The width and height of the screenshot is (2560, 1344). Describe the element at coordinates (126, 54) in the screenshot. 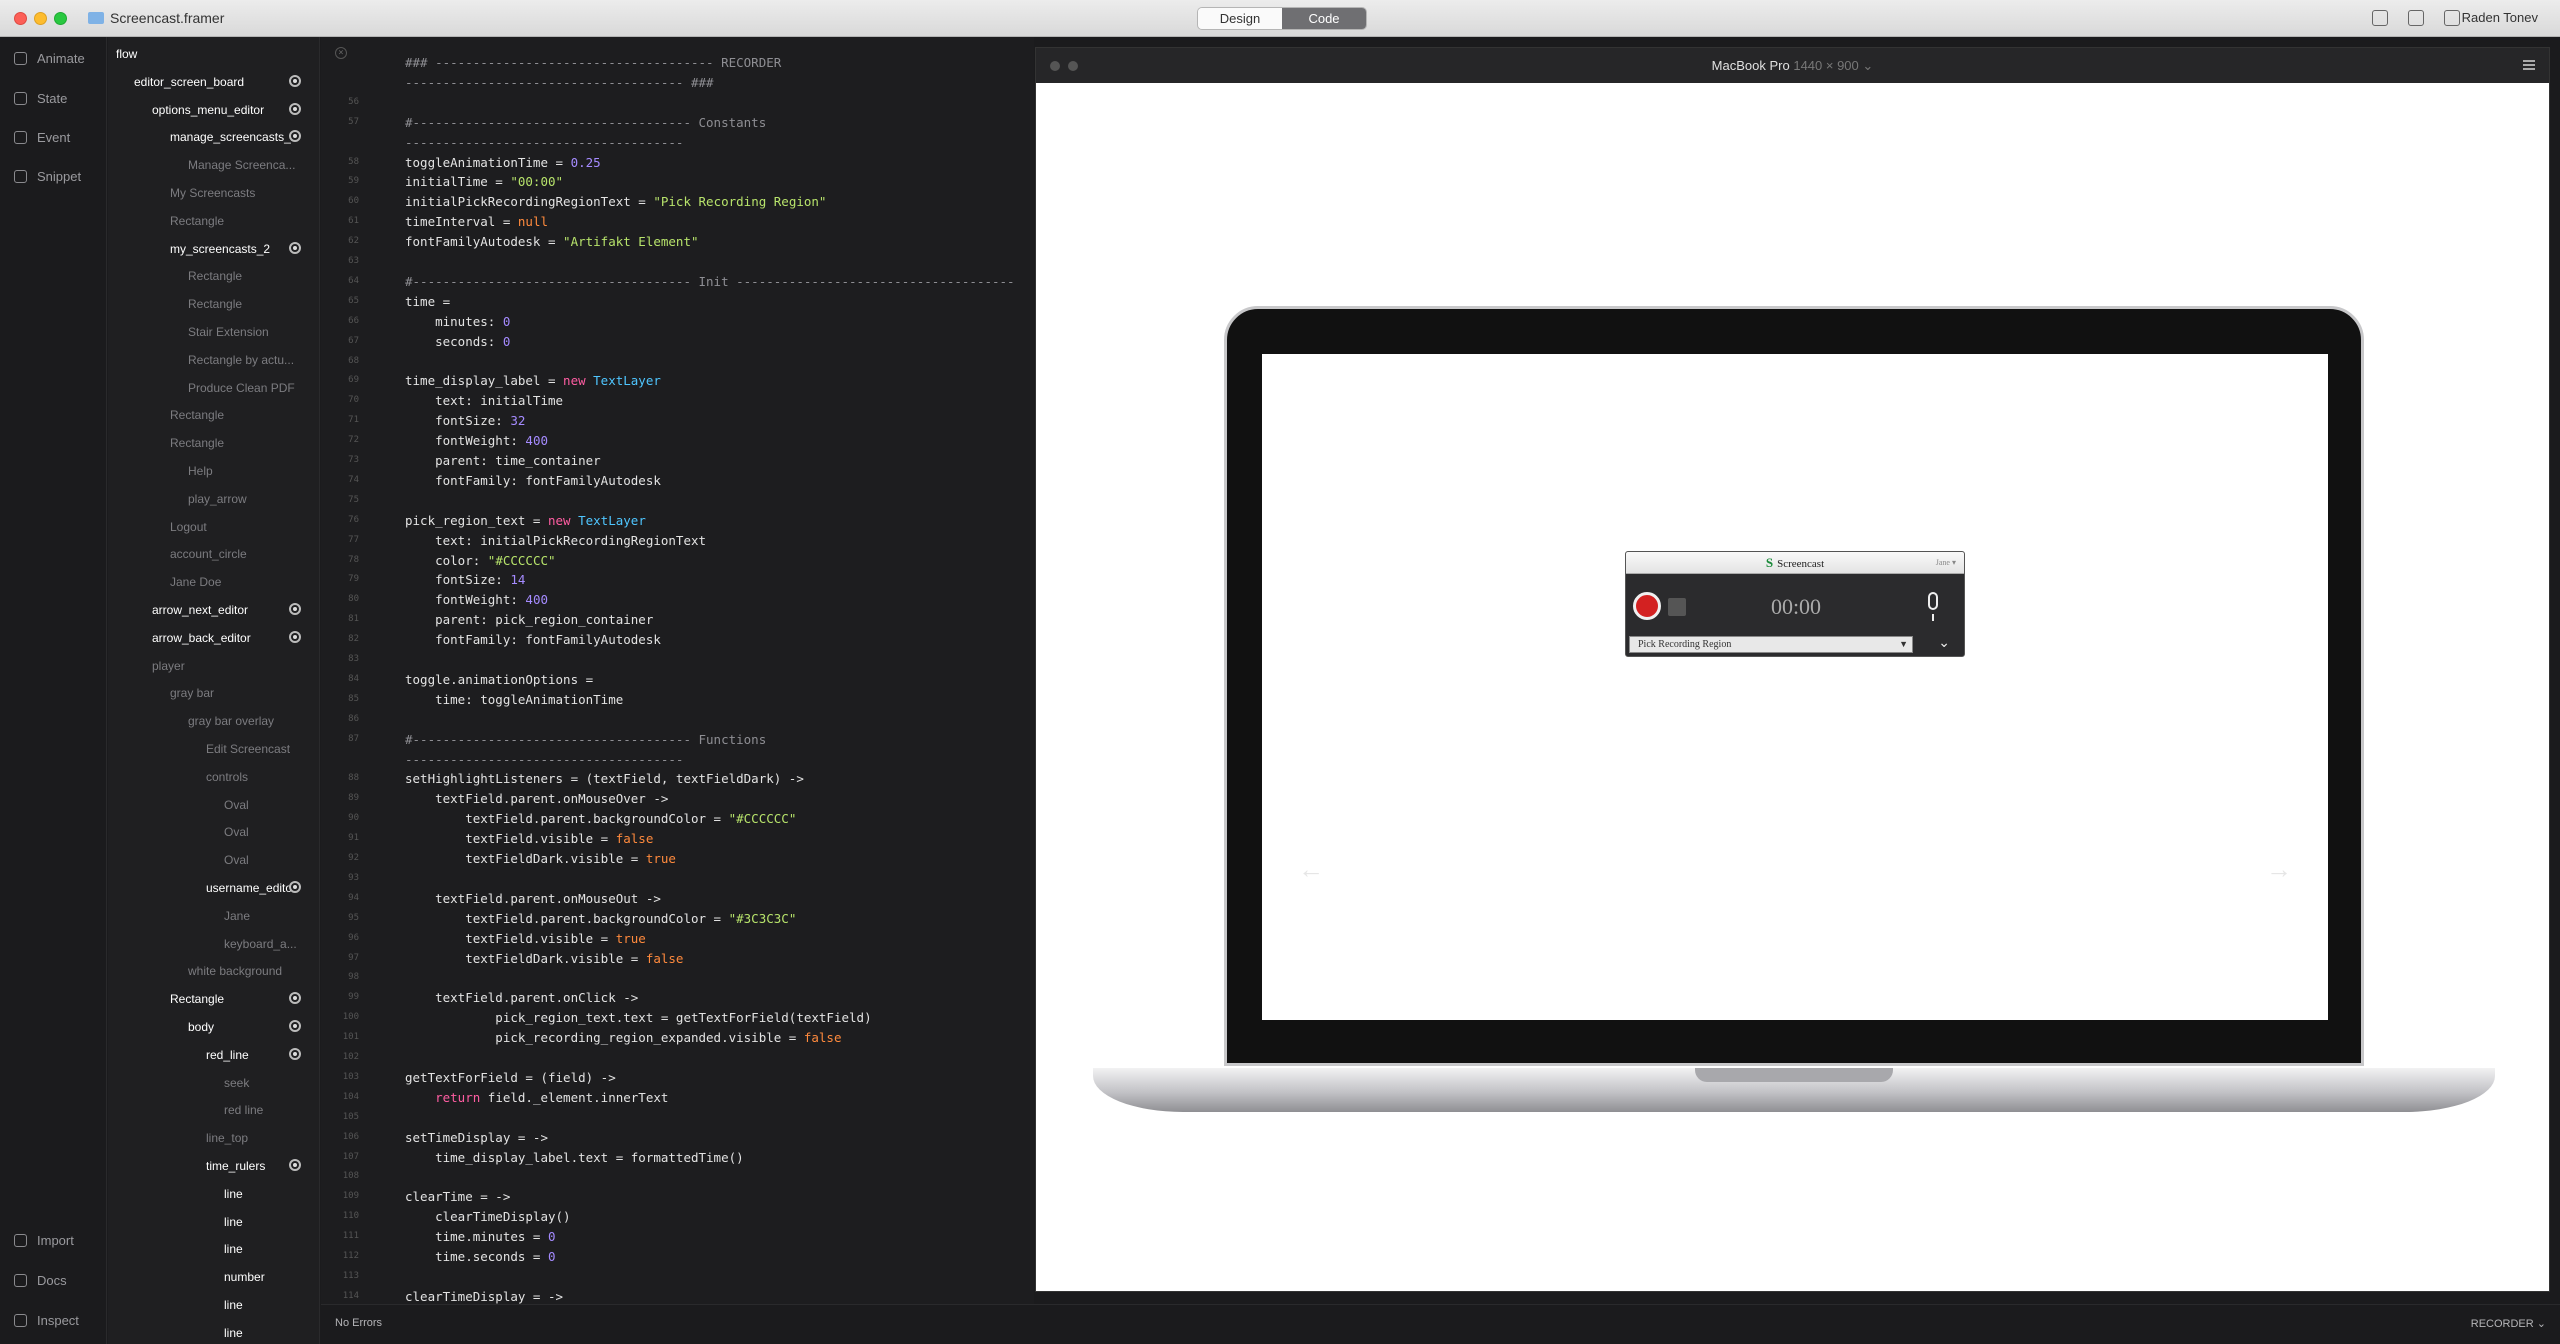

I see `layer-item: flow` at that location.